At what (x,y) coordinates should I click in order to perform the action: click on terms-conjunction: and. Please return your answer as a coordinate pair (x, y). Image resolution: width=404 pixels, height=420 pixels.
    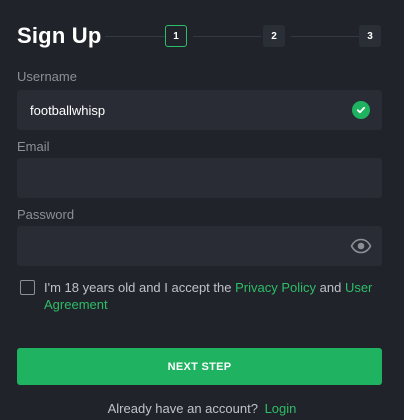
    Looking at the image, I should click on (330, 287).